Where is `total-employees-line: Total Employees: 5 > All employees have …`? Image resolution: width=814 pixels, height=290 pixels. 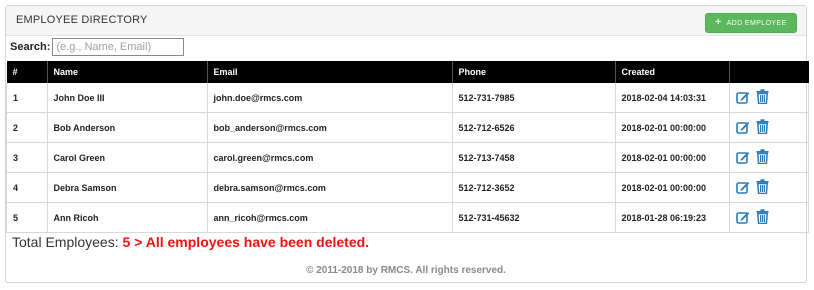
total-employees-line: Total Employees: 5 > All employees have … is located at coordinates (190, 242).